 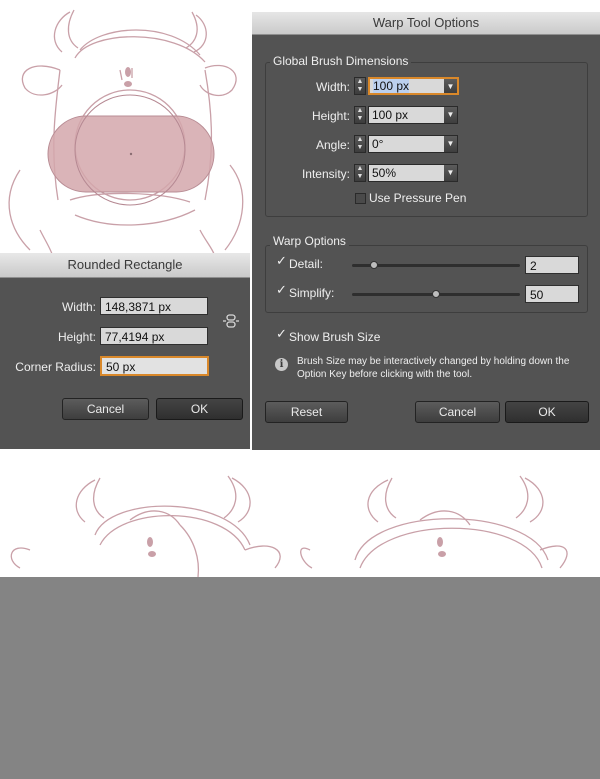 What do you see at coordinates (360, 144) in the screenshot?
I see `angle-stepper: ▲ ▼` at bounding box center [360, 144].